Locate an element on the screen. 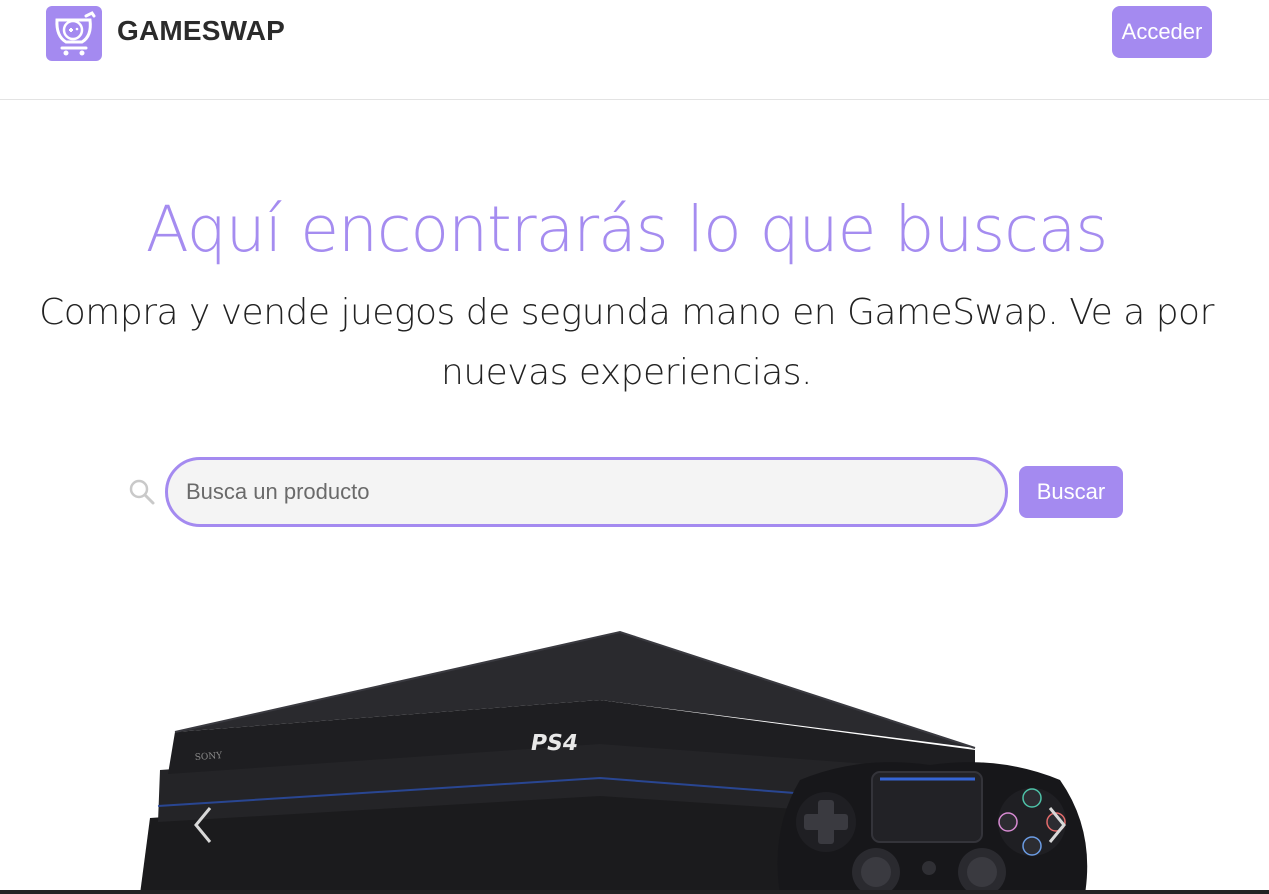  hero-title: Aquí encontrarás lo que buscas is located at coordinates (626, 229).